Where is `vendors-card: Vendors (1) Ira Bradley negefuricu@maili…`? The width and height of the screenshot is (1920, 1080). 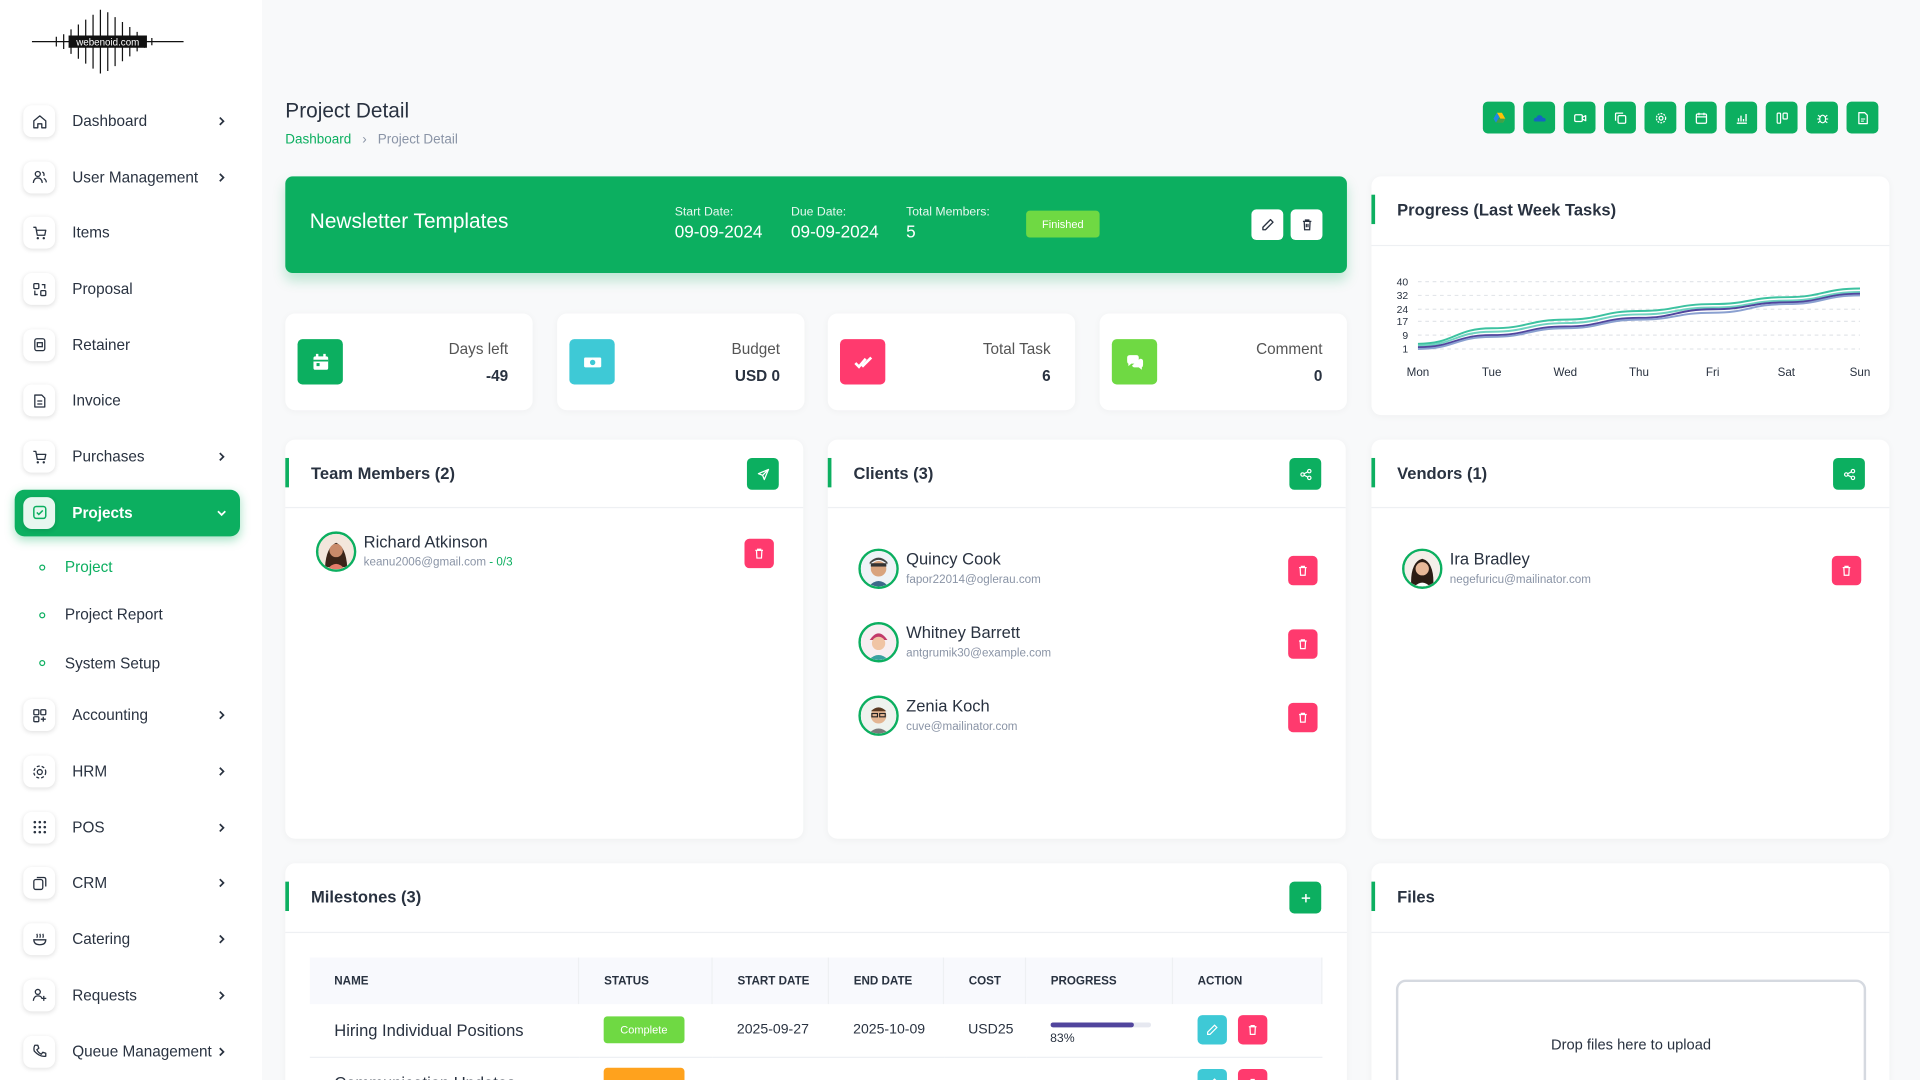
vendors-card: Vendors (1) Ira Bradley negefuricu@maili… is located at coordinates (1630, 639).